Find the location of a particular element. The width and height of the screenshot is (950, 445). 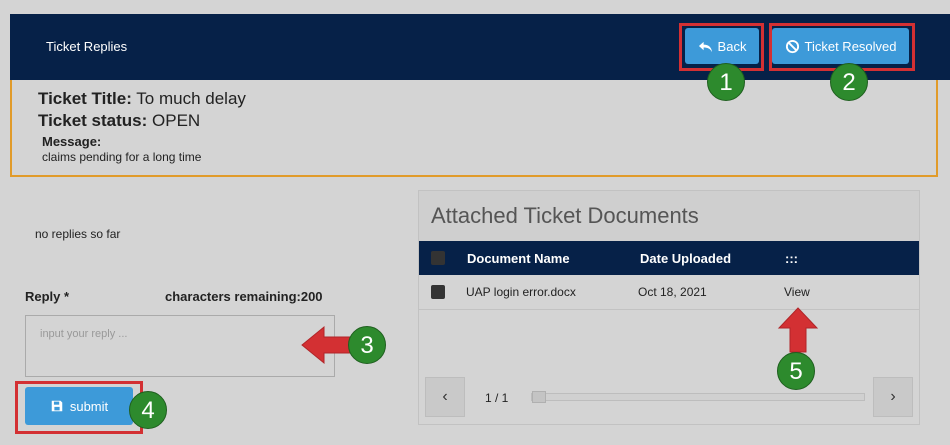

ticket-status-line: Ticket status: OPEN is located at coordinates (119, 121).